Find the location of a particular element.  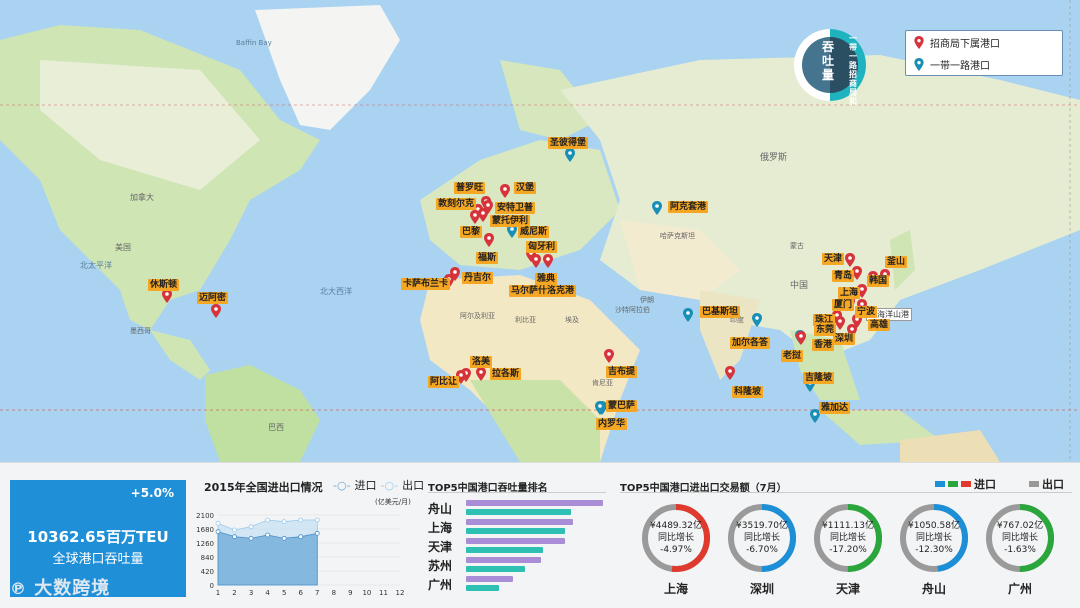

donut-text: ¥4489.32亿 同比增长 -4.97% is located at coordinates (676, 538).